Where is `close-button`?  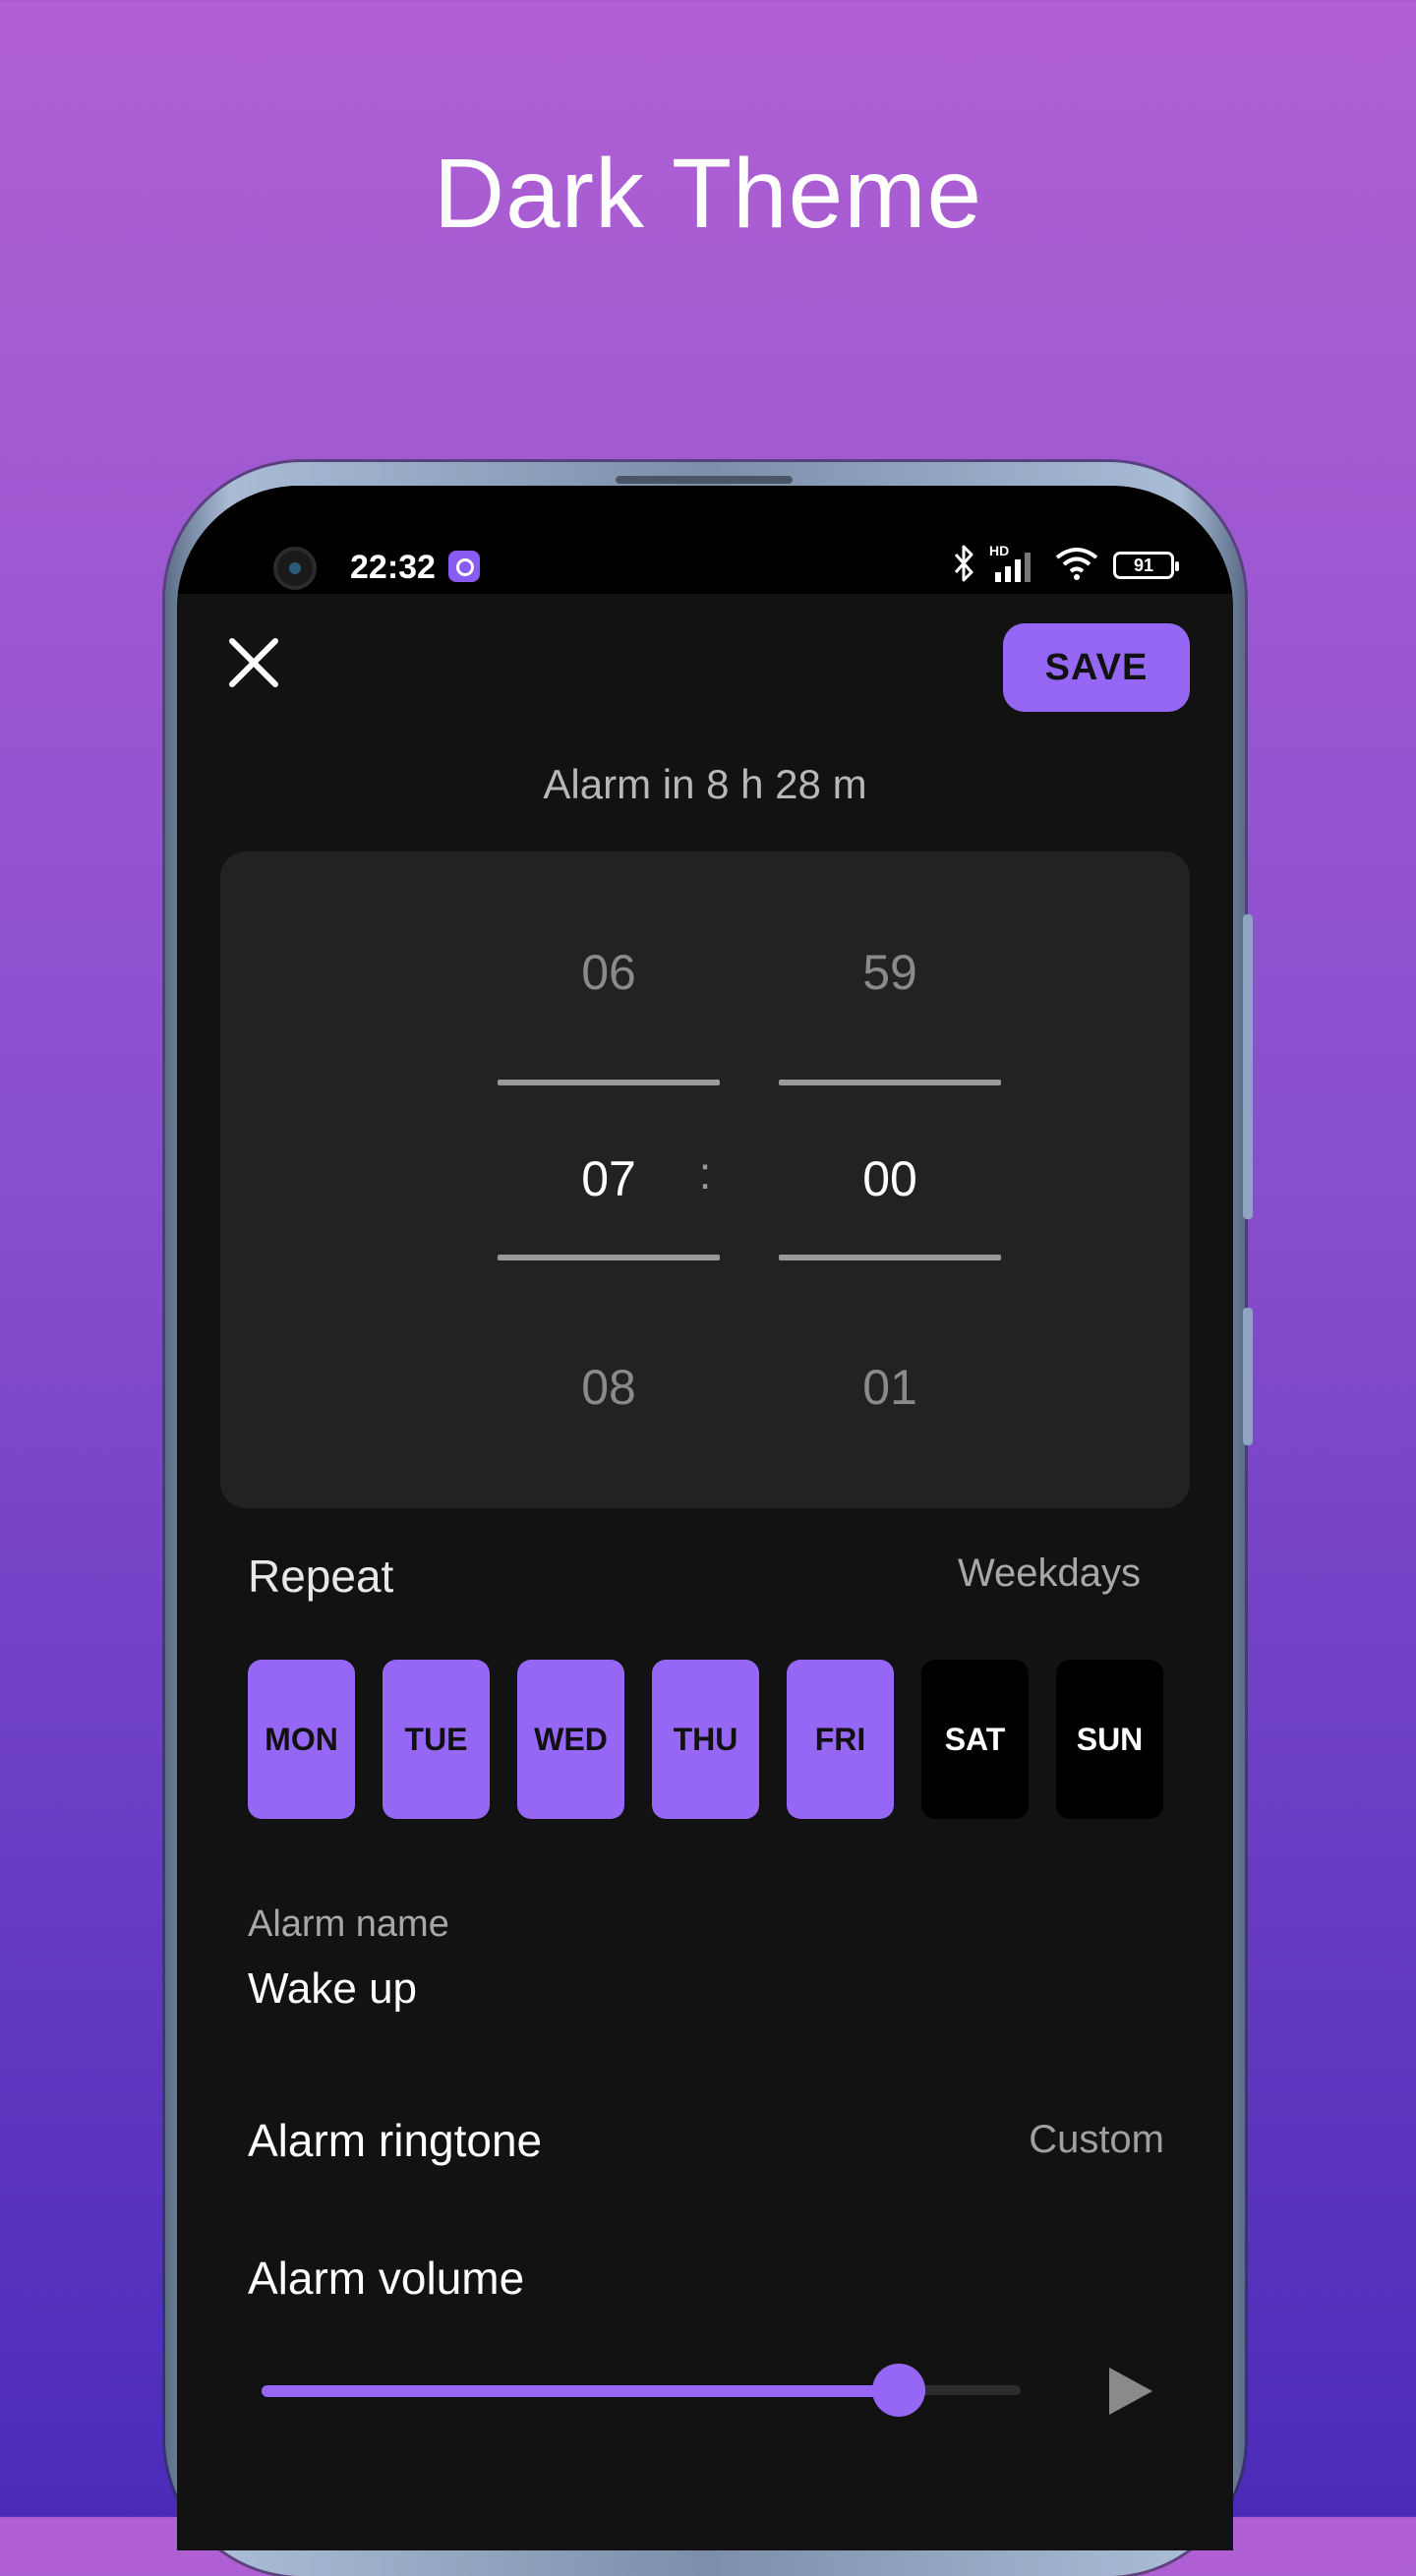
close-button is located at coordinates (253, 662).